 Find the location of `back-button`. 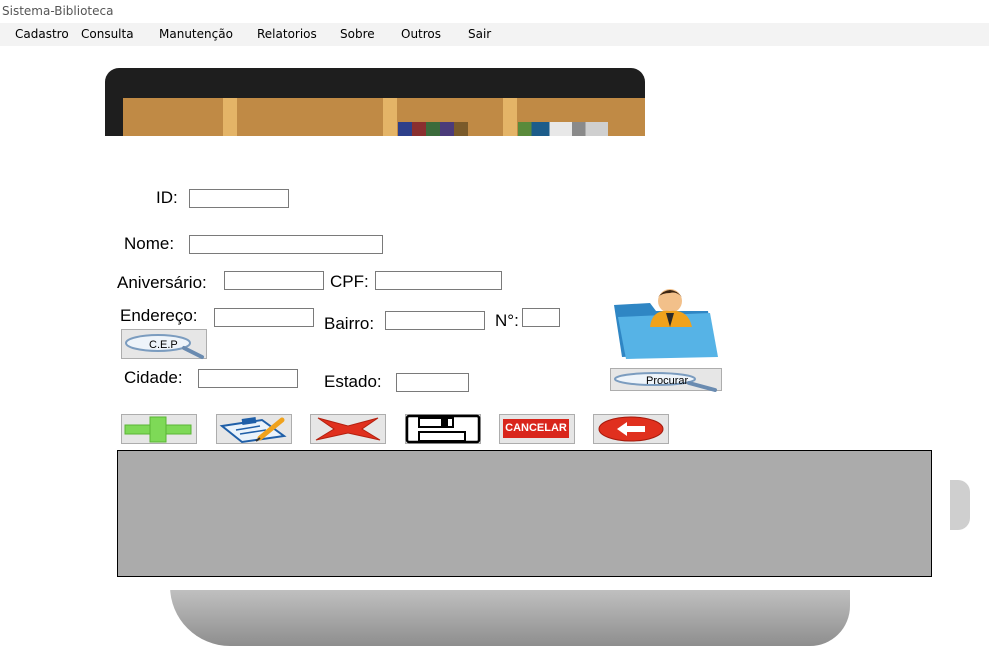

back-button is located at coordinates (631, 429).